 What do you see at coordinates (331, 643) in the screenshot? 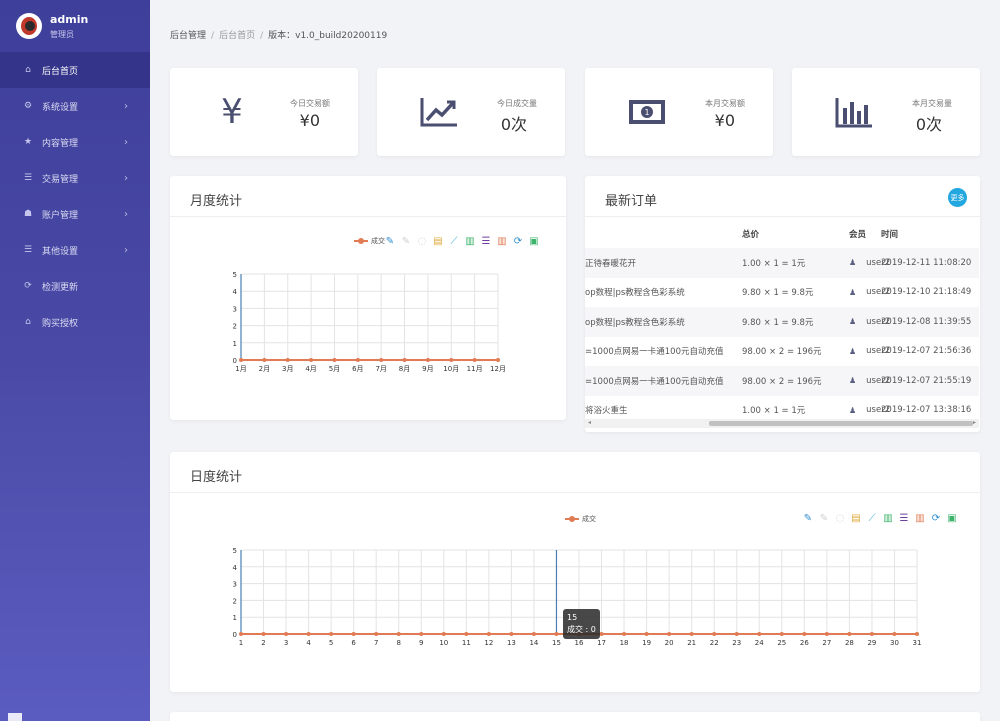
I see `x-tick-label: 5` at bounding box center [331, 643].